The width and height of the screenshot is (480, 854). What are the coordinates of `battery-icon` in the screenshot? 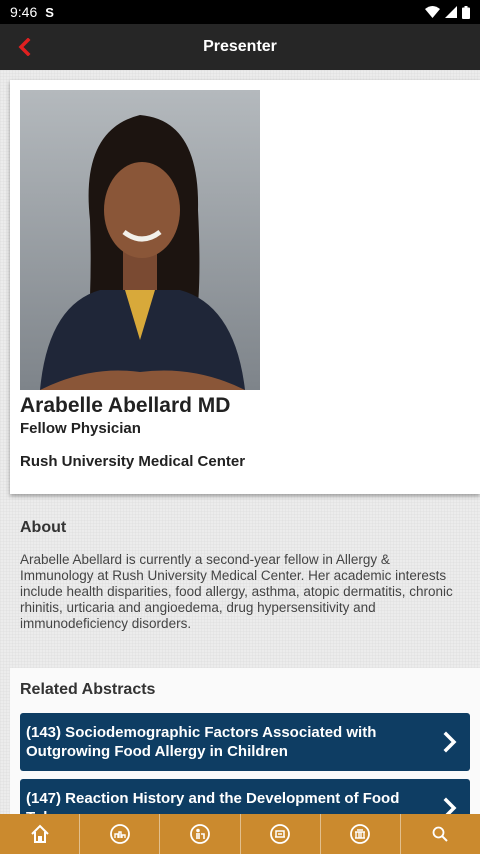 It's located at (466, 12).